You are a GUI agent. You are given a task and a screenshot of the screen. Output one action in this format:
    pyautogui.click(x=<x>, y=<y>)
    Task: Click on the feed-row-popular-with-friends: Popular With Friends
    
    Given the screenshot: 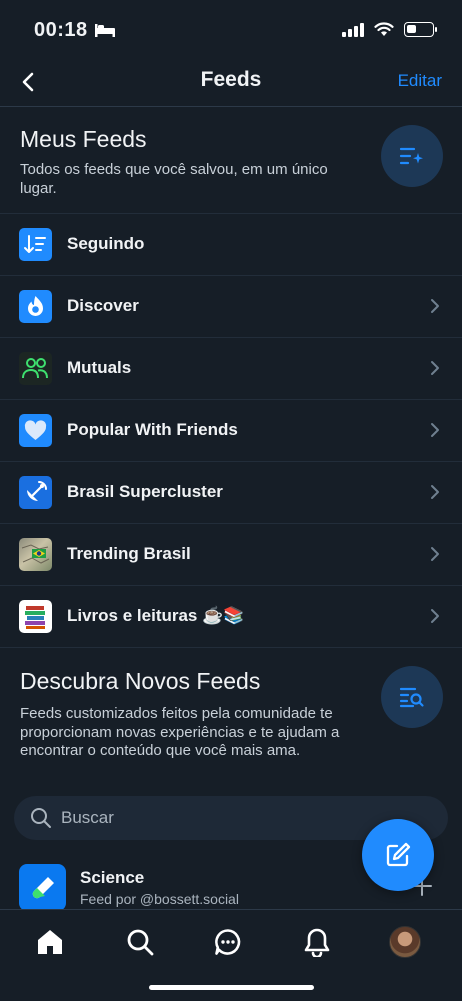 What is the action you would take?
    pyautogui.click(x=231, y=430)
    